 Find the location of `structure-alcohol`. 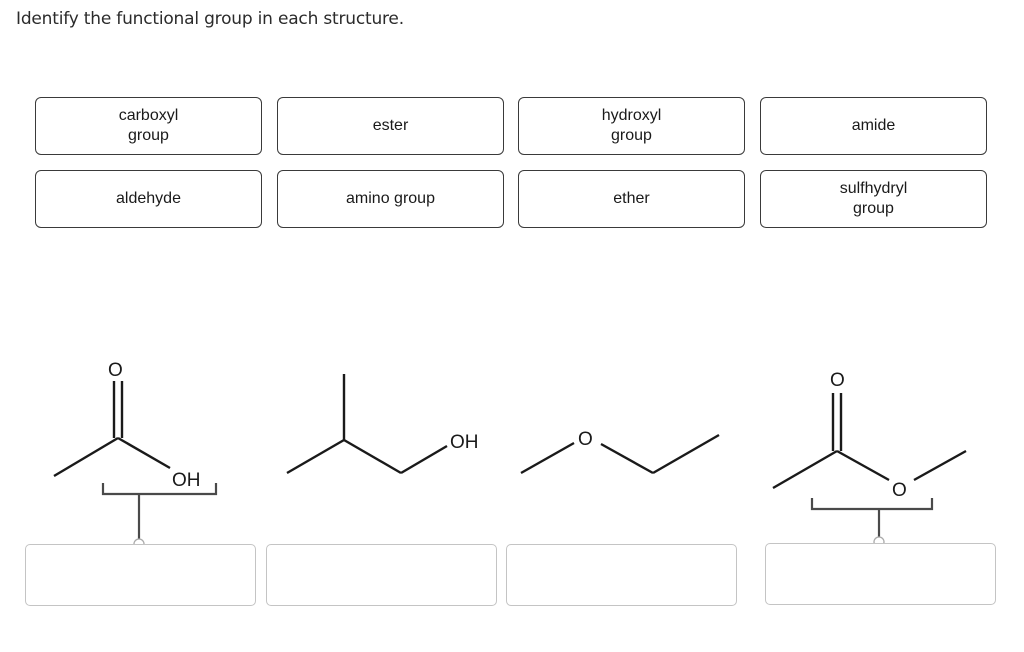

structure-alcohol is located at coordinates (367, 424).